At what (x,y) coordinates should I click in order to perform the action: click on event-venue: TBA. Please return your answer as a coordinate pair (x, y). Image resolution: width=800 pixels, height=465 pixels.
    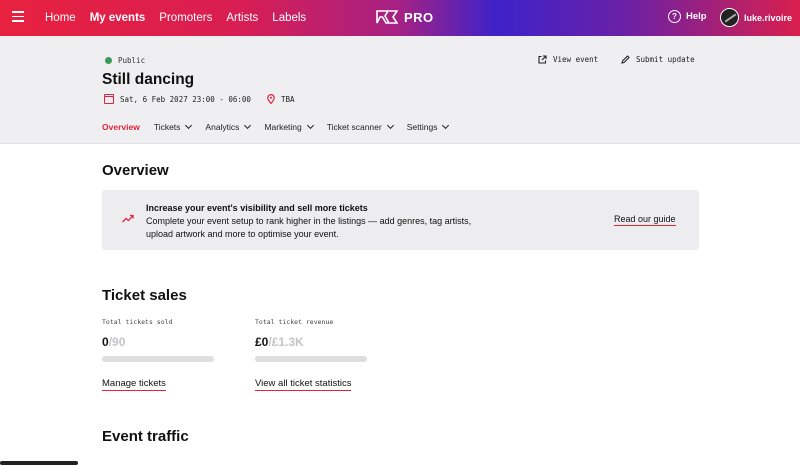
    Looking at the image, I should click on (287, 99).